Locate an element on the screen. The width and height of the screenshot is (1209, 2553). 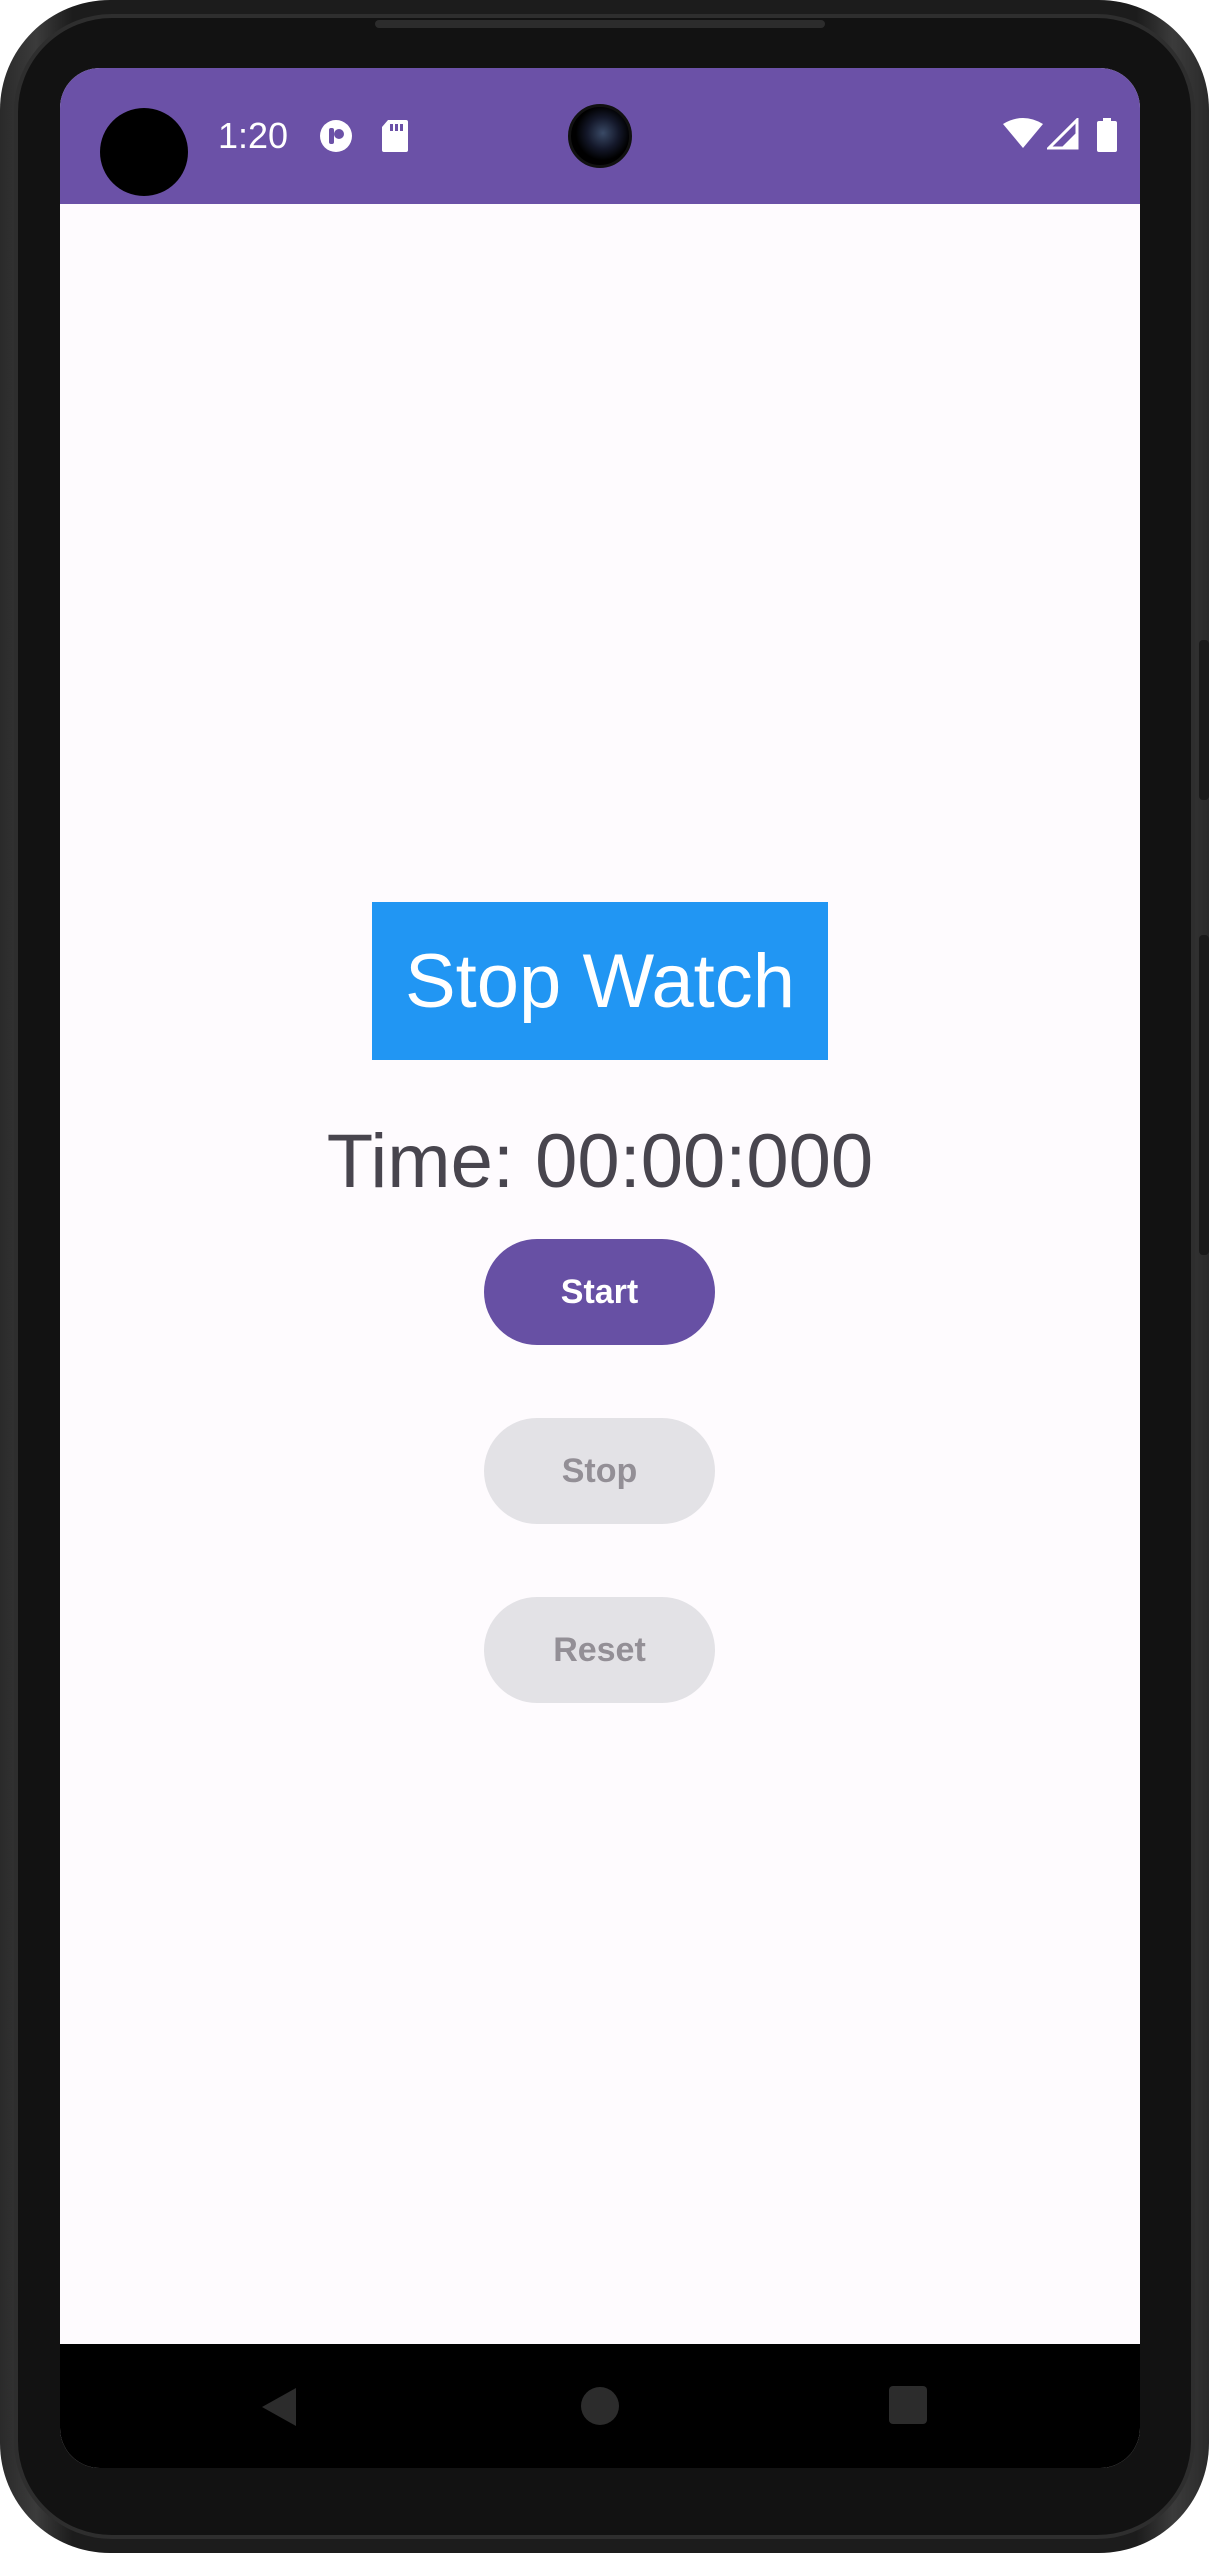
wifi-icon is located at coordinates (1023, 134).